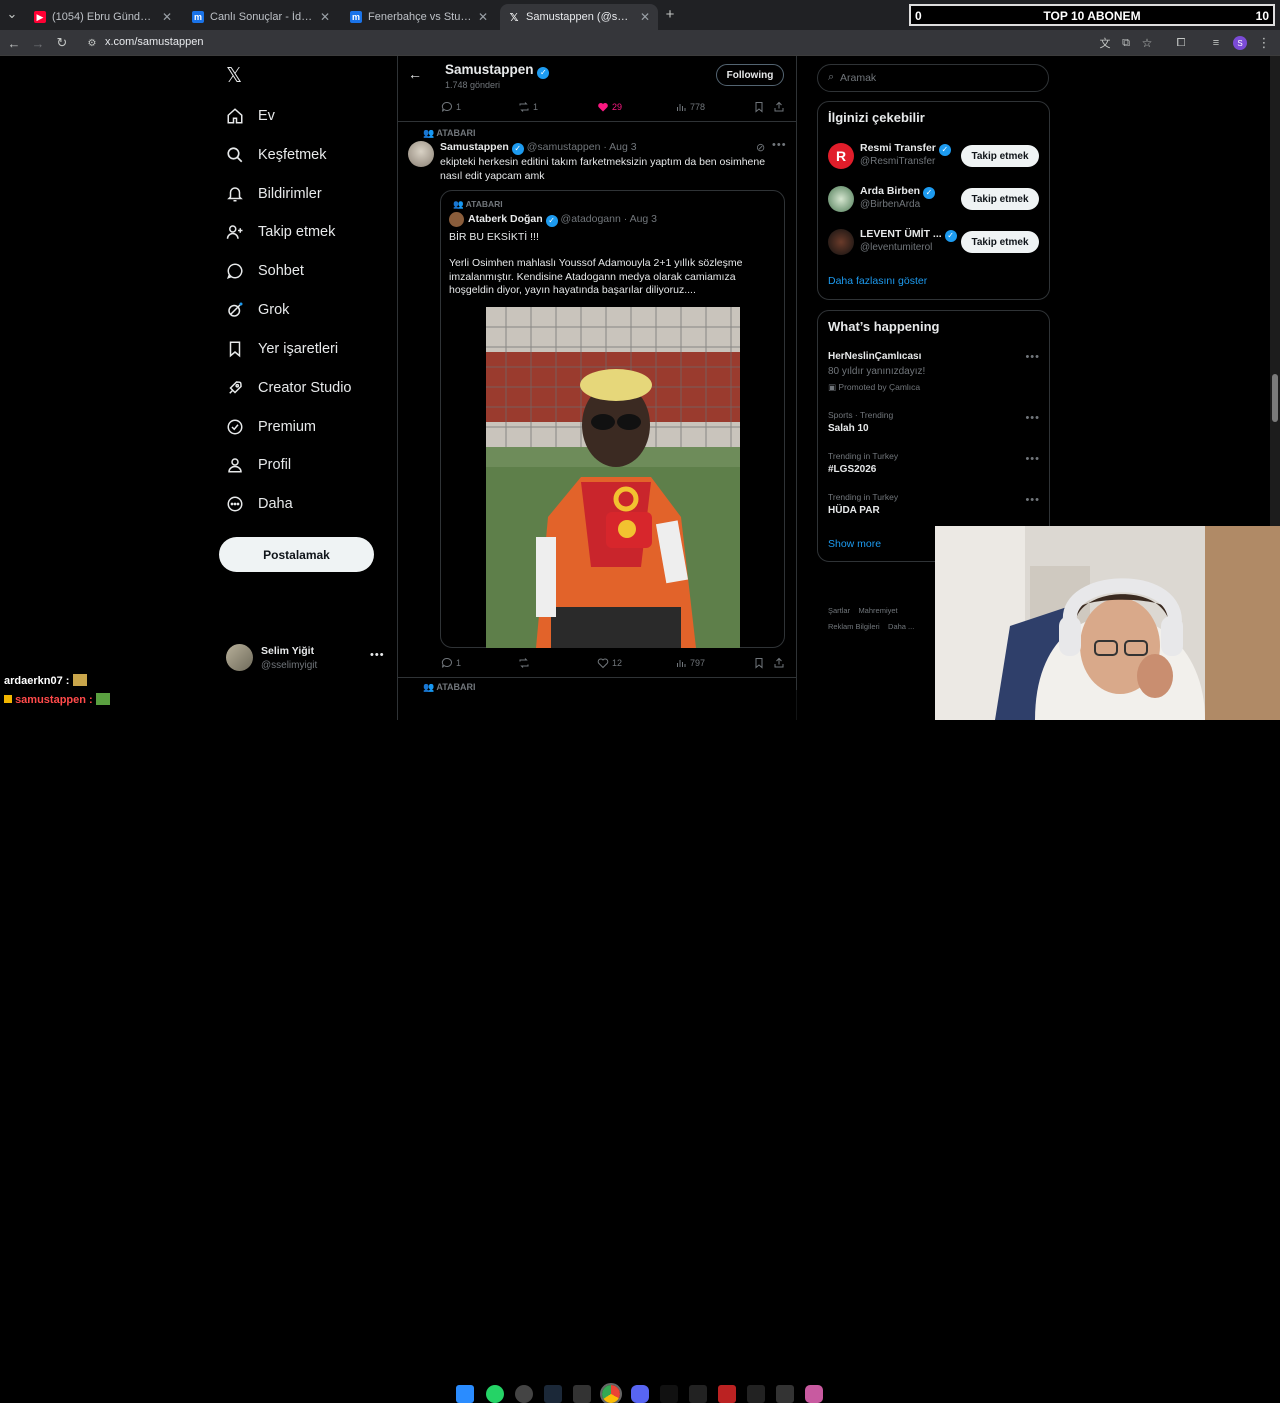  What do you see at coordinates (495, 1394) in the screenshot?
I see `whatsapp-icon` at bounding box center [495, 1394].